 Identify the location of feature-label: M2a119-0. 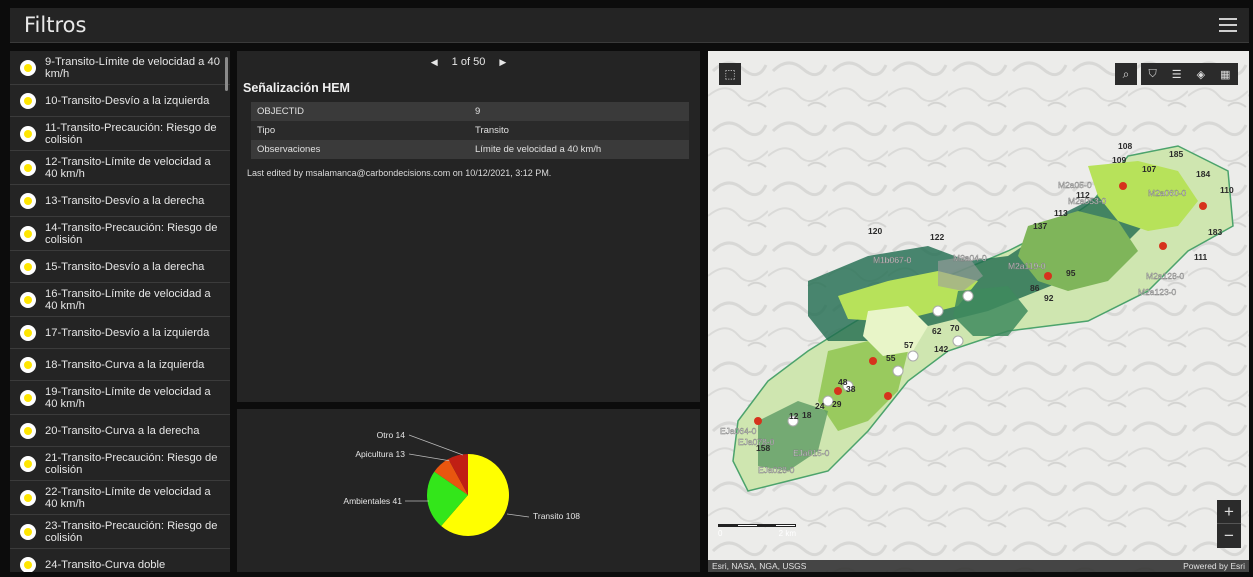
(1027, 266).